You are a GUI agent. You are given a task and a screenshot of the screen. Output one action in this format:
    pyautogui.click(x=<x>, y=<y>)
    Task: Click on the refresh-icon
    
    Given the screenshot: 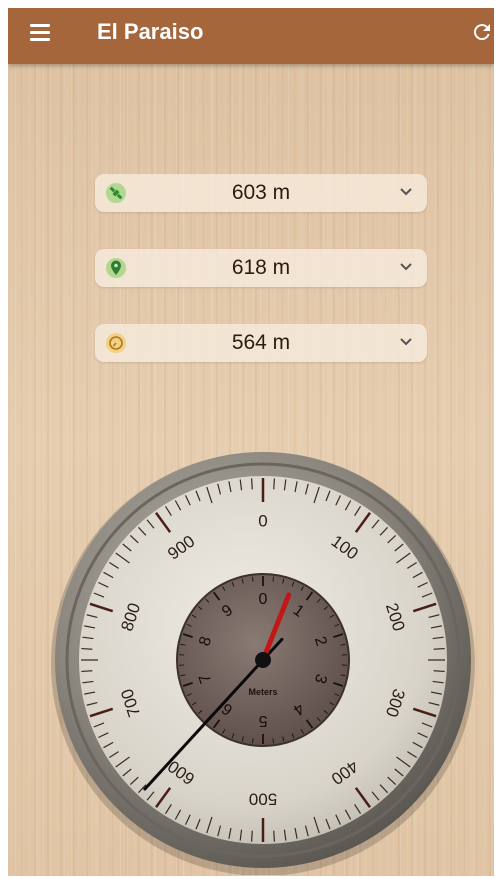 What is the action you would take?
    pyautogui.click(x=482, y=32)
    